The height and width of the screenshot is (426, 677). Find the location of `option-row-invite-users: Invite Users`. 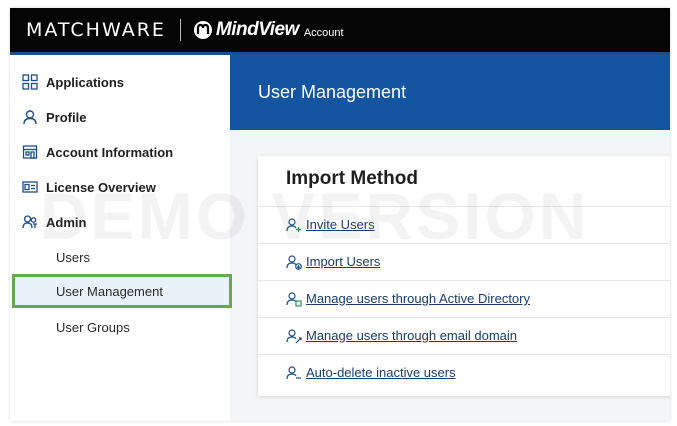

option-row-invite-users: Invite Users is located at coordinates (464, 224).